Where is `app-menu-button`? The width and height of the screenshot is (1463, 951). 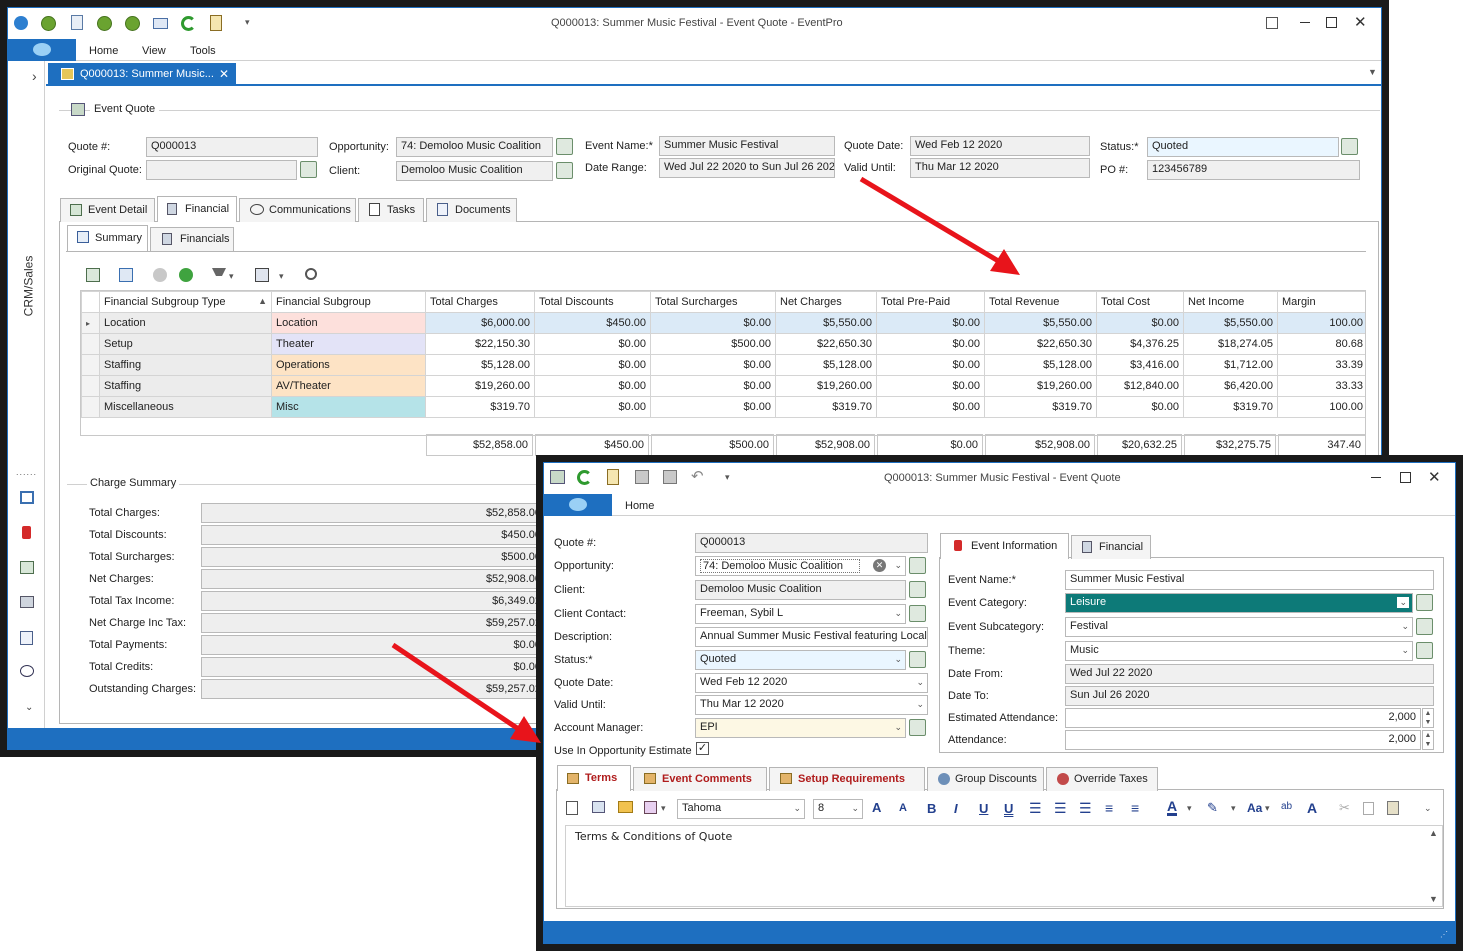
app-menu-button is located at coordinates (42, 50).